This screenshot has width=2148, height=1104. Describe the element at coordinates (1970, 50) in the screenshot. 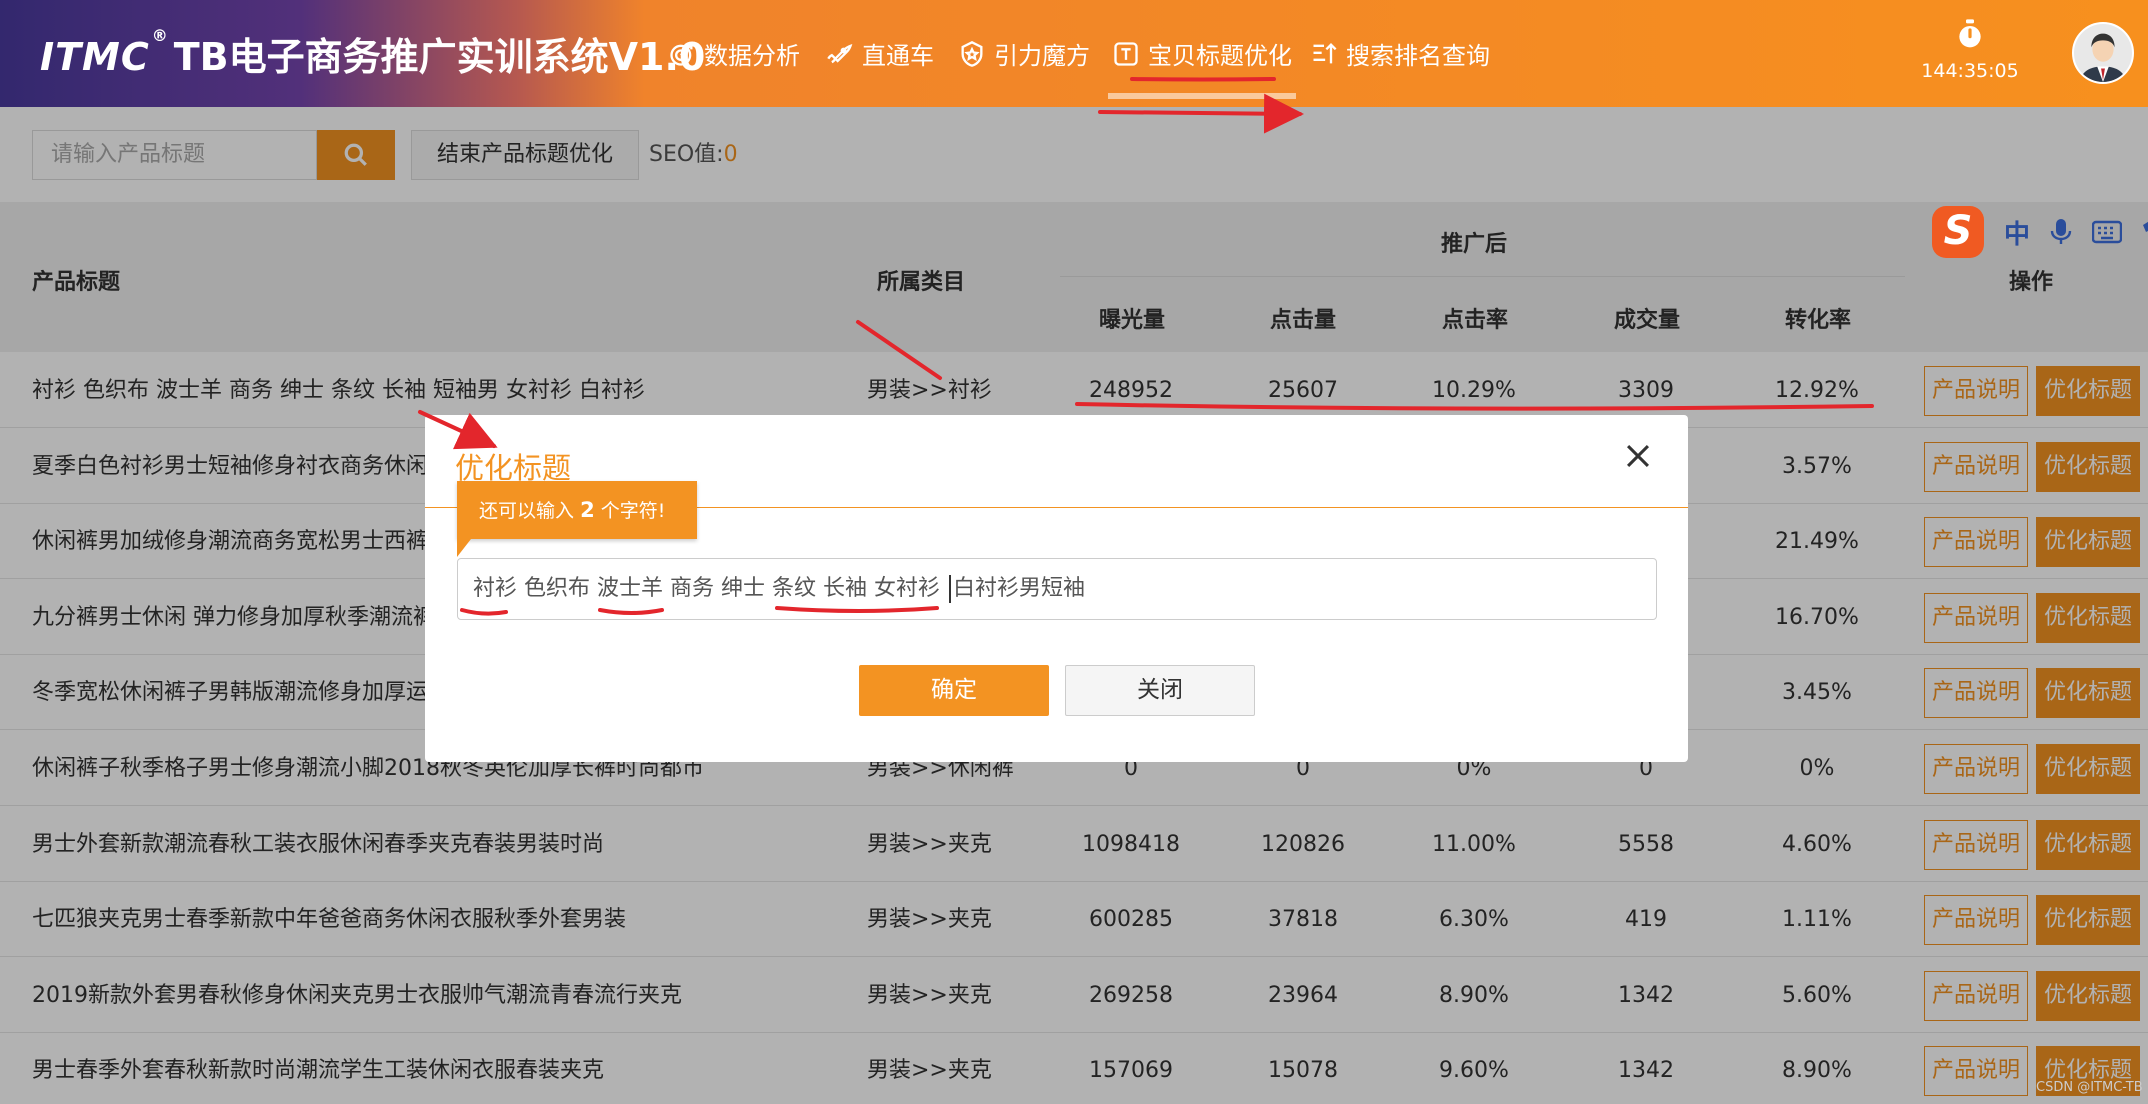

I see `countdown-timer: 144:35:05` at that location.